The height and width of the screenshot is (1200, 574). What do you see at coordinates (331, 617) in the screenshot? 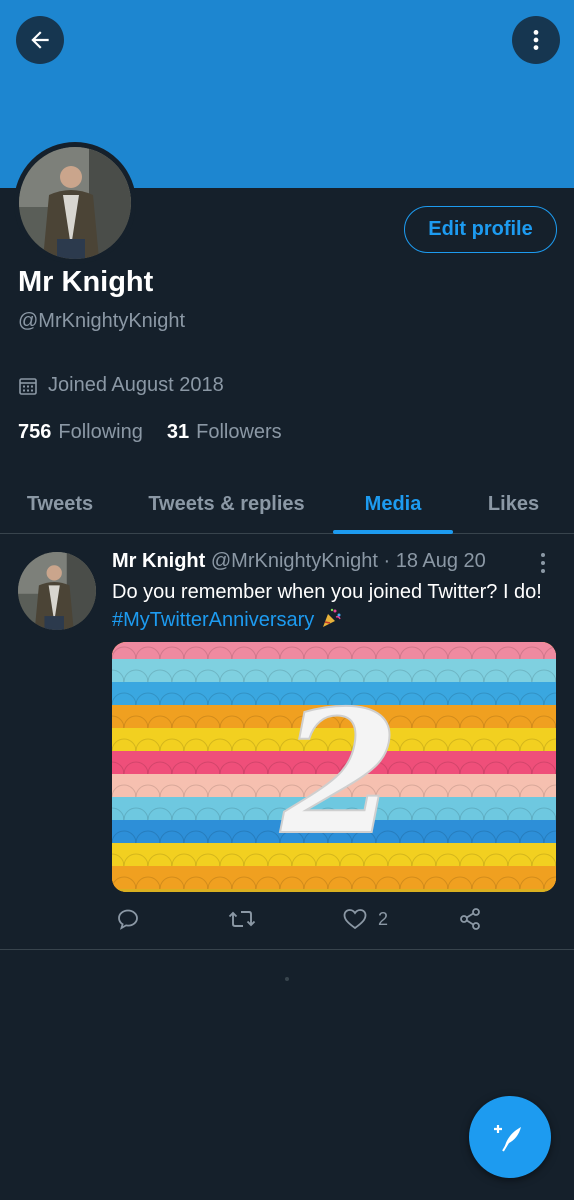
I see `party-popper-icon` at bounding box center [331, 617].